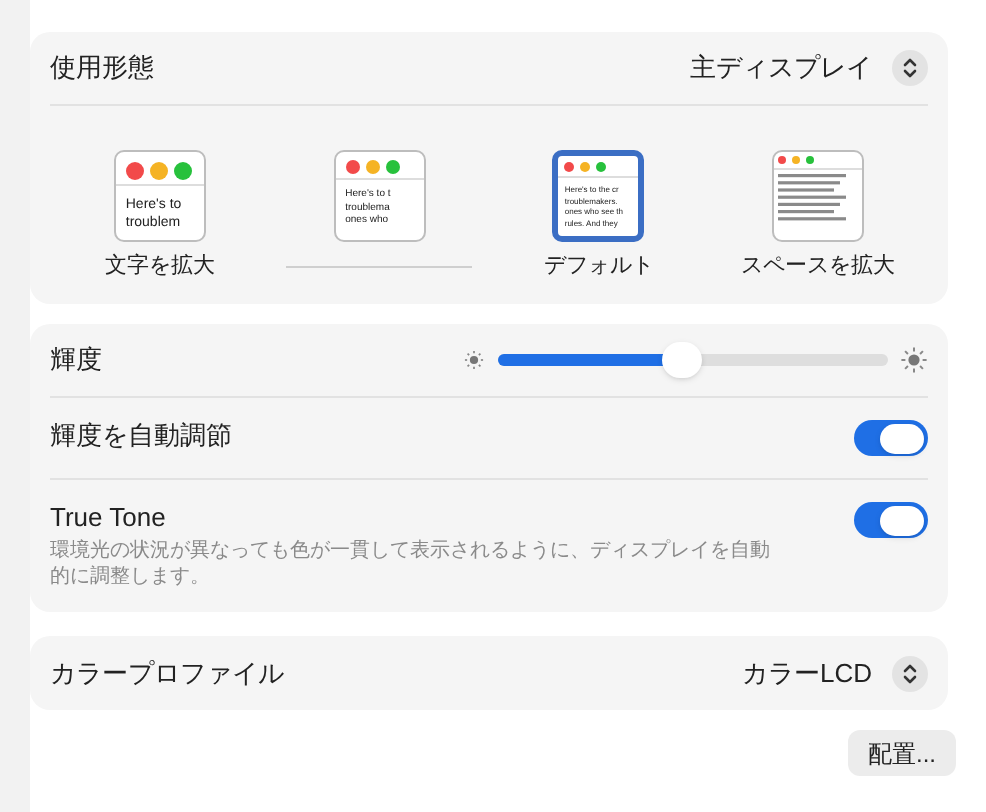  Describe the element at coordinates (914, 360) in the screenshot. I see `sun-large-icon` at that location.